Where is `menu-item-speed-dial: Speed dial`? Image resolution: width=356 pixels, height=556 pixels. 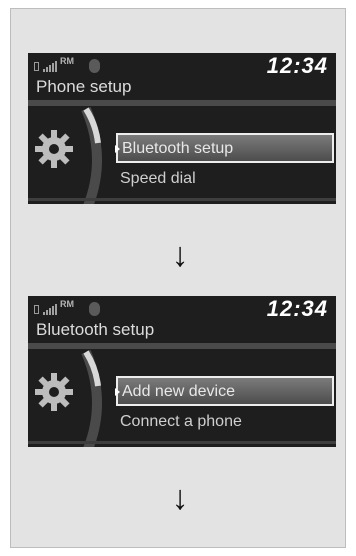 menu-item-speed-dial: Speed dial is located at coordinates (225, 180).